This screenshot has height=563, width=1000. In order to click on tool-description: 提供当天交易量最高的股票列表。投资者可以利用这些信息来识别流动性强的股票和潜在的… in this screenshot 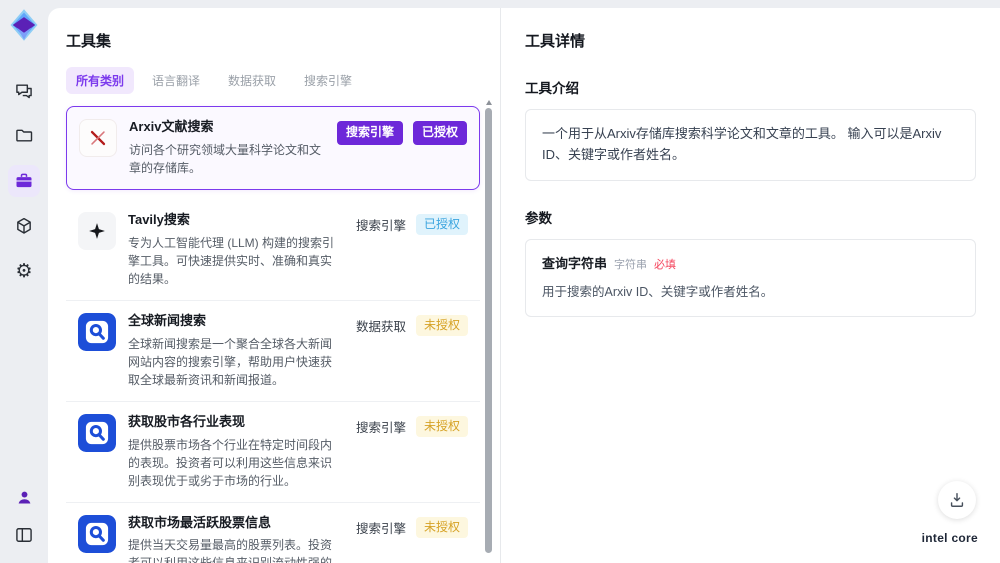, I will do `click(230, 550)`.